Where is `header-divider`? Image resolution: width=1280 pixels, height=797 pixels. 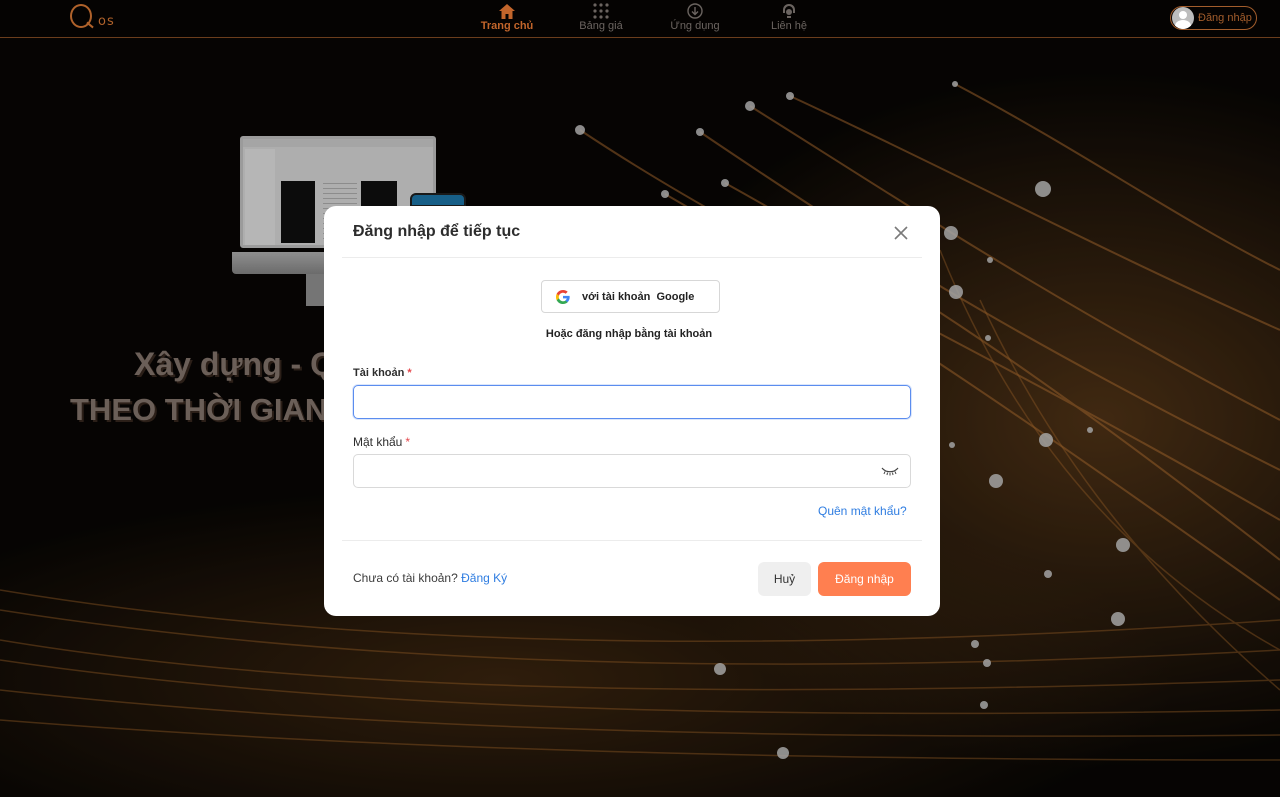
header-divider is located at coordinates (632, 257).